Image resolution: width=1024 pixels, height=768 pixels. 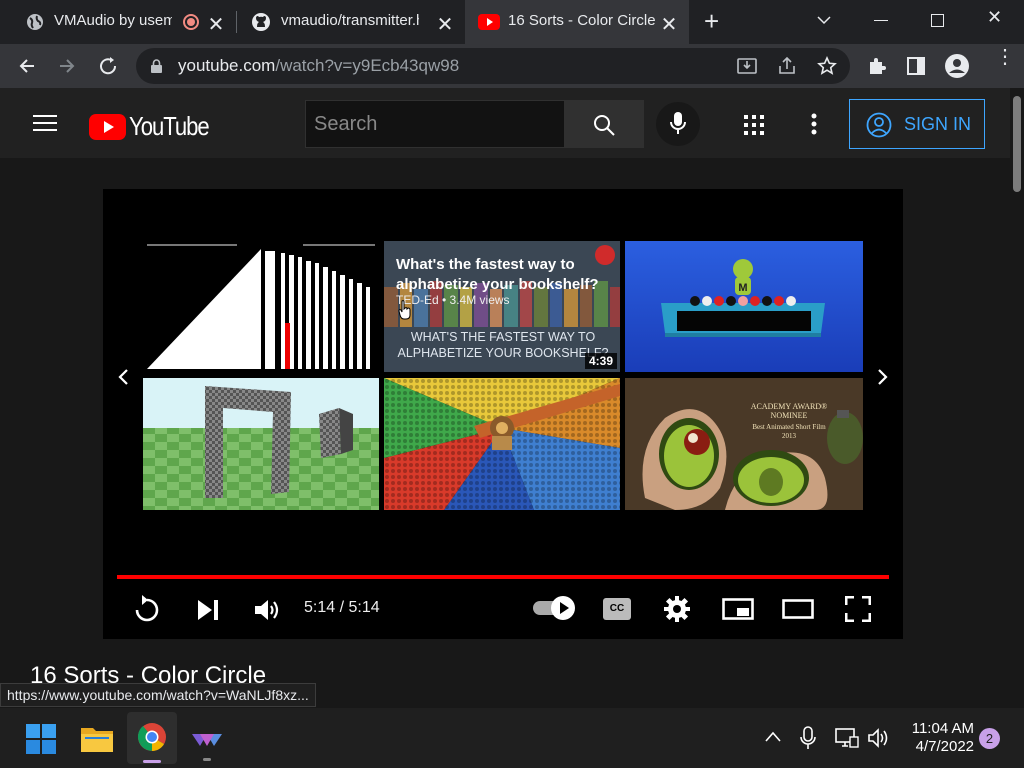 What do you see at coordinates (97, 738) in the screenshot?
I see `file-explorer-icon` at bounding box center [97, 738].